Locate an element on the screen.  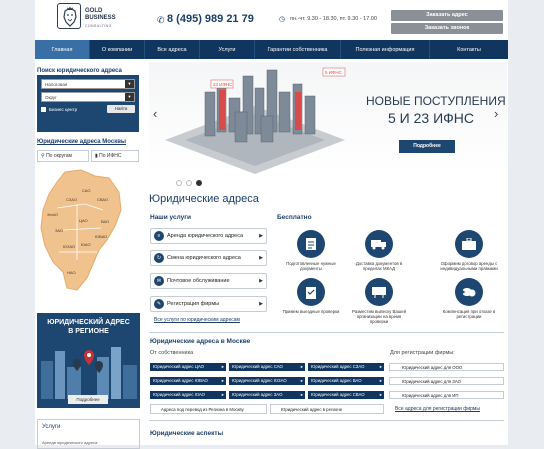
service-registration: ✎ Регистрация фирмы ▶ is located at coordinates (208, 304).